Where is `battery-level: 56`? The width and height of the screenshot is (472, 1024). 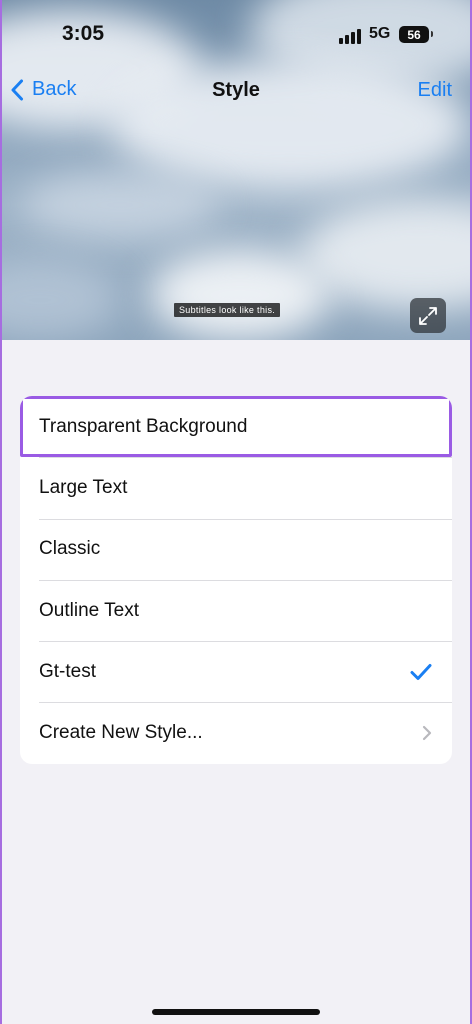
battery-level: 56 is located at coordinates (414, 34).